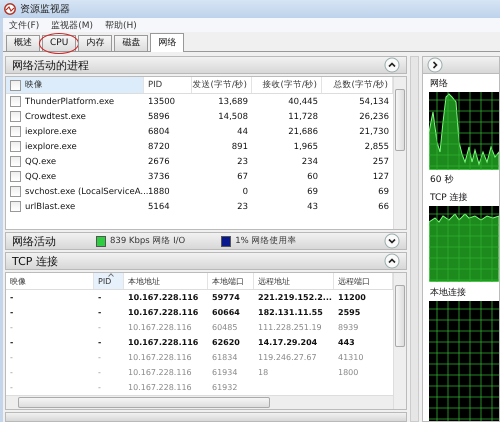 This screenshot has height=422, width=500. Describe the element at coordinates (222, 85) in the screenshot. I see `column-header: 发送(字节/秒)` at that location.